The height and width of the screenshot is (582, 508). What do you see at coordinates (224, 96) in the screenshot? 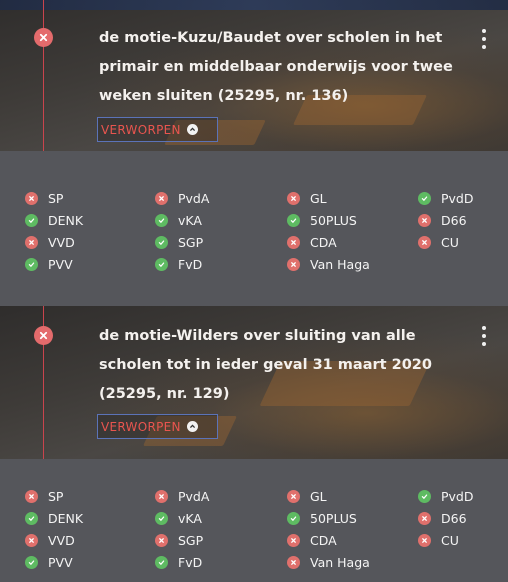
I see `motion-title-line: weken sluiten (25295, nr. 136)` at bounding box center [224, 96].